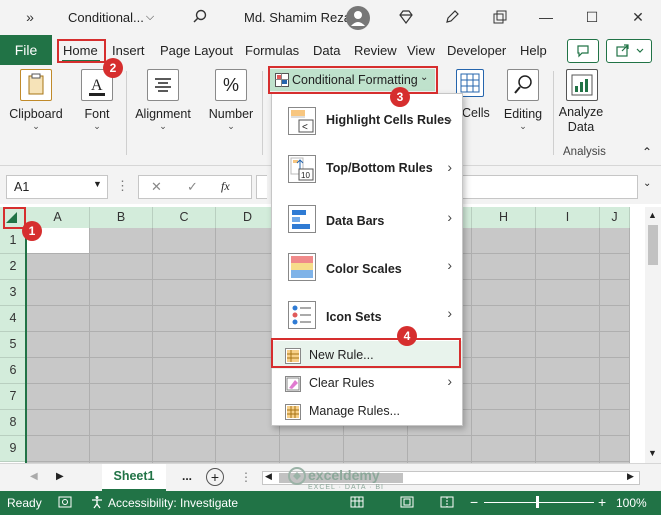 The width and height of the screenshot is (661, 515). Describe the element at coordinates (163, 100) in the screenshot. I see `alignment-group: Alignment ⌄` at that location.